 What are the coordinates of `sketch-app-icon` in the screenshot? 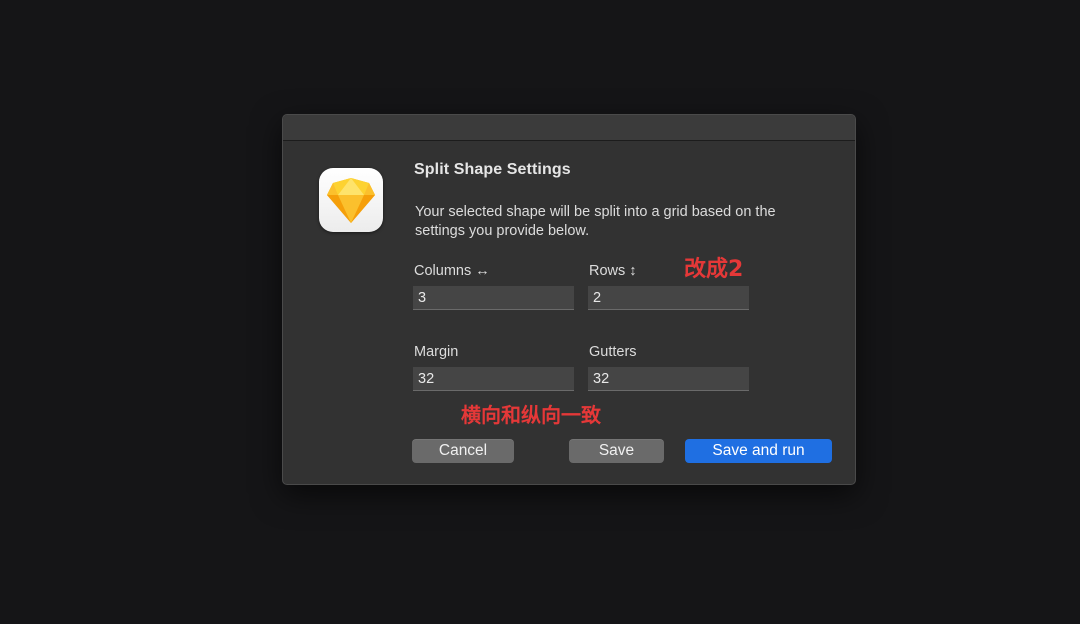 It's located at (351, 200).